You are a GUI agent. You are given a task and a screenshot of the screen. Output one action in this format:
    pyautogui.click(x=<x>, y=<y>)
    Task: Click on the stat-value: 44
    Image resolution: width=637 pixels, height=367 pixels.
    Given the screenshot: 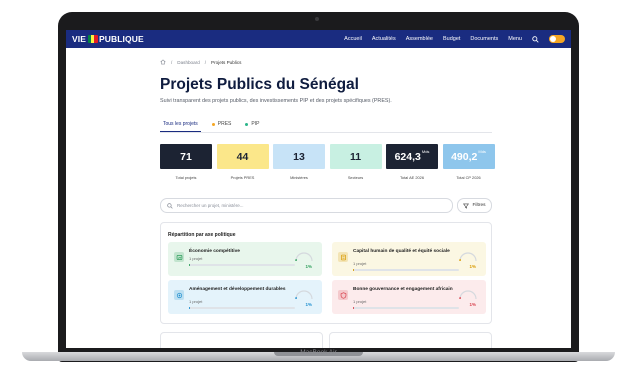 What is the action you would take?
    pyautogui.click(x=242, y=156)
    